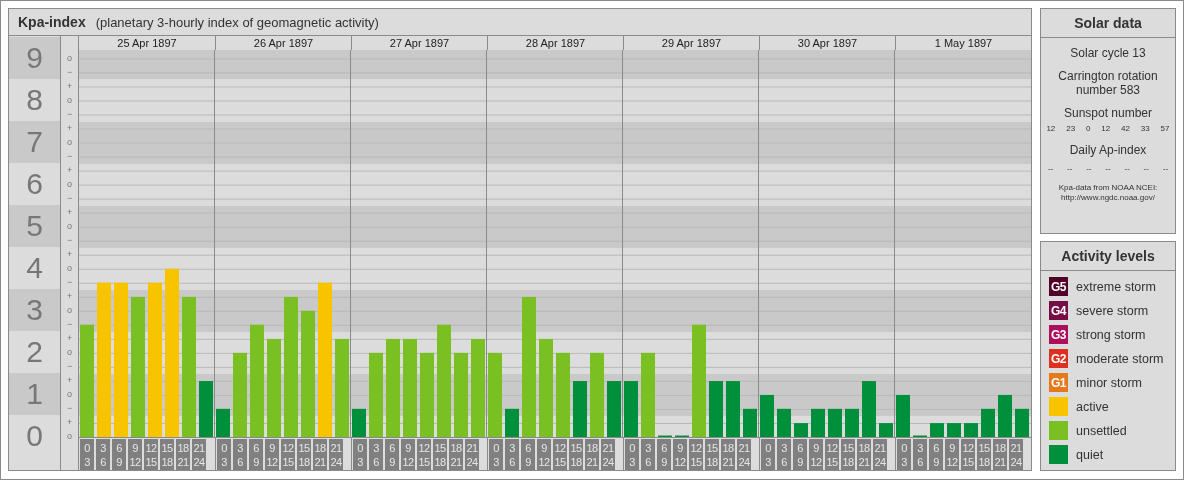 The width and height of the screenshot is (1184, 480). What do you see at coordinates (1109, 382) in the screenshot?
I see `level-label: minor storm` at bounding box center [1109, 382].